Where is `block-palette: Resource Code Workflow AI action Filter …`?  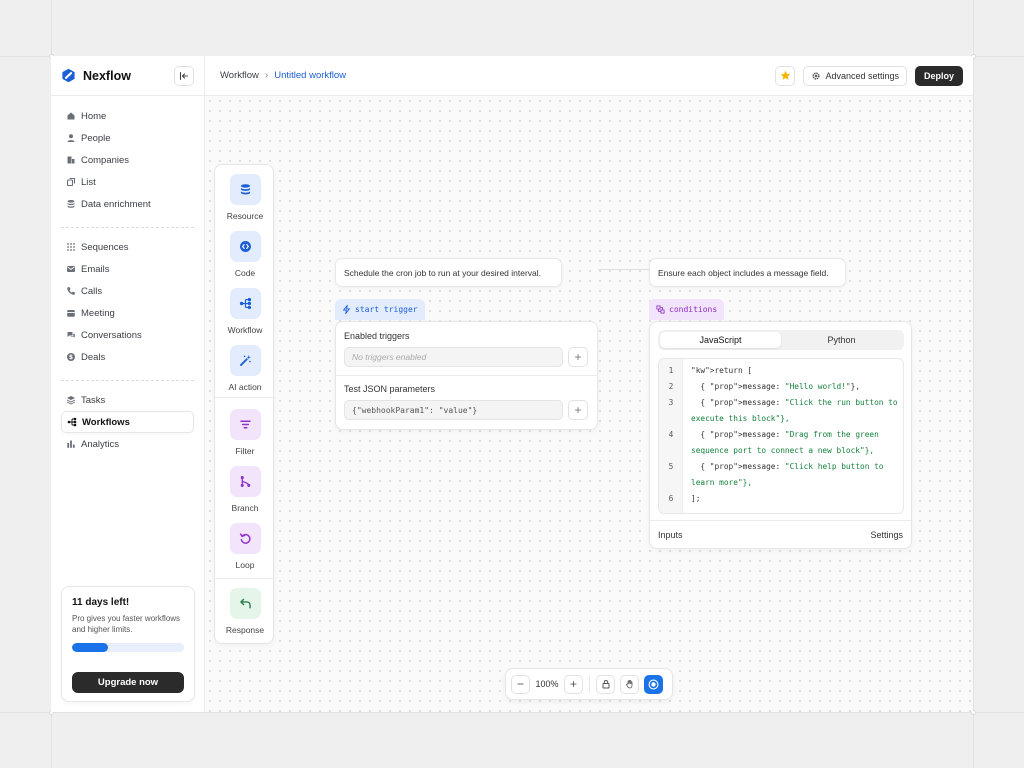
block-palette: Resource Code Workflow AI action Filter … is located at coordinates (244, 404).